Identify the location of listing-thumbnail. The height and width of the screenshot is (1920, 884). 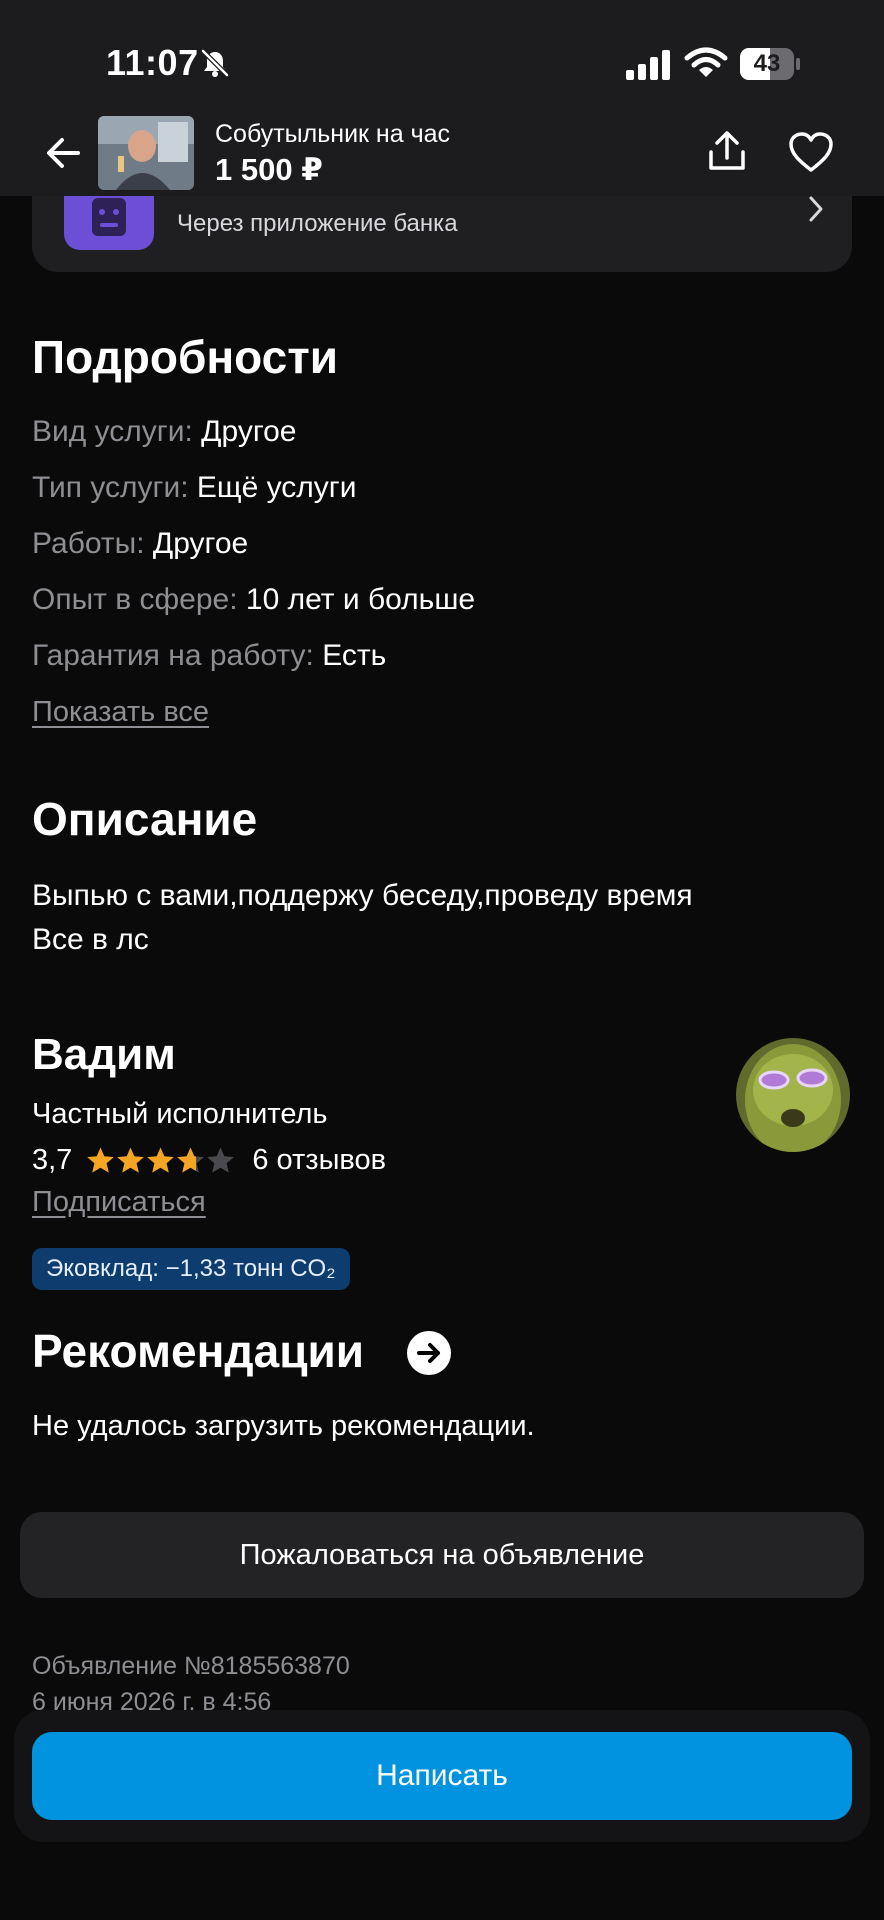
(146, 153).